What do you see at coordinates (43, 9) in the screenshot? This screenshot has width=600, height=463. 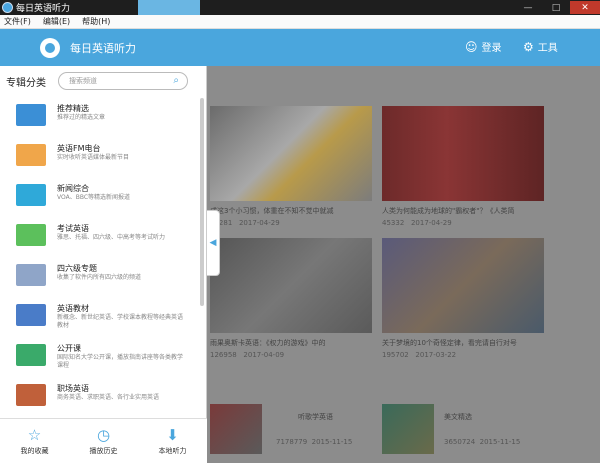 I see `window-title: 每日英语听力` at bounding box center [43, 9].